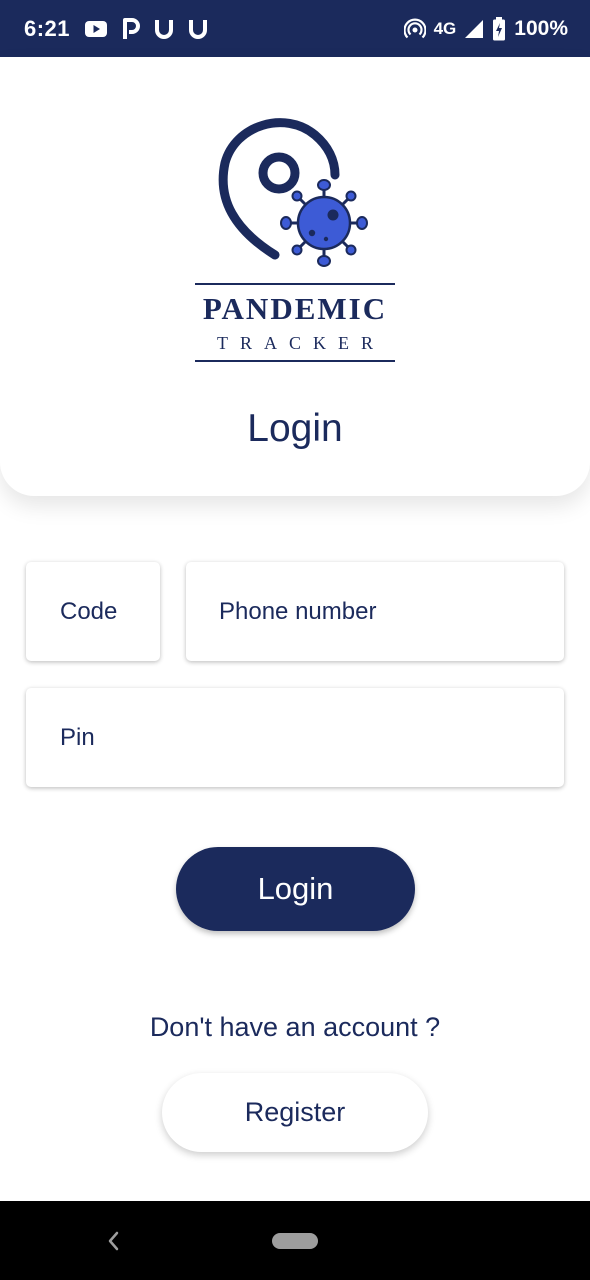 The height and width of the screenshot is (1280, 590). Describe the element at coordinates (295, 1027) in the screenshot. I see `no-account-text: Don't have an account ?` at that location.